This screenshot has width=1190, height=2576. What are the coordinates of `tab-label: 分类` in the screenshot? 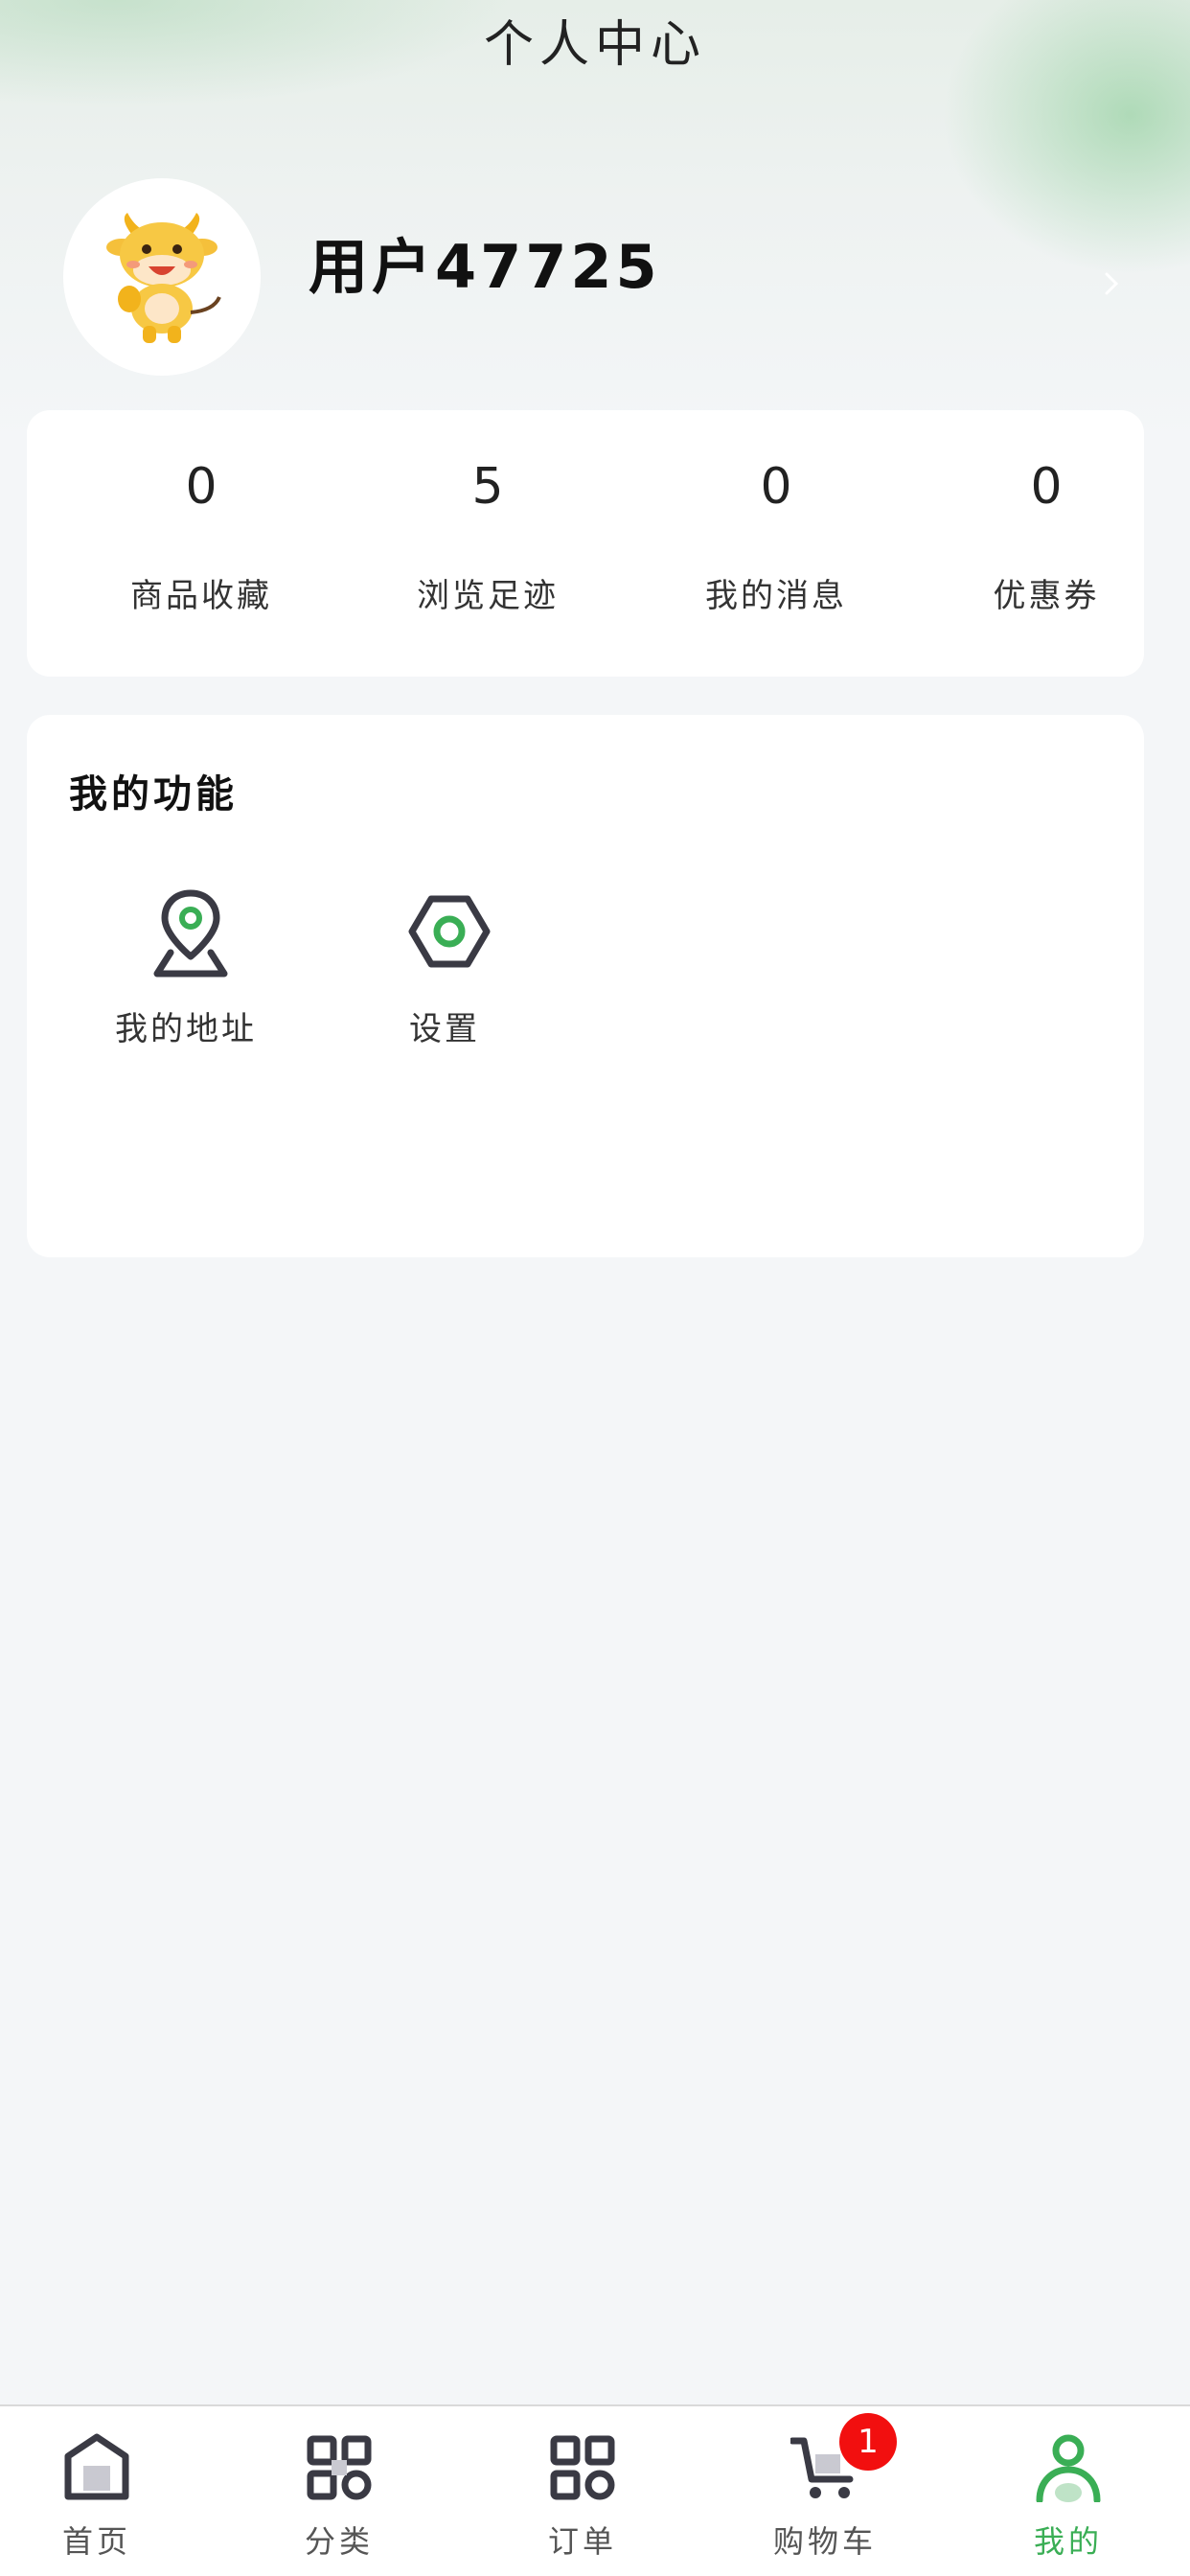 It's located at (339, 2541).